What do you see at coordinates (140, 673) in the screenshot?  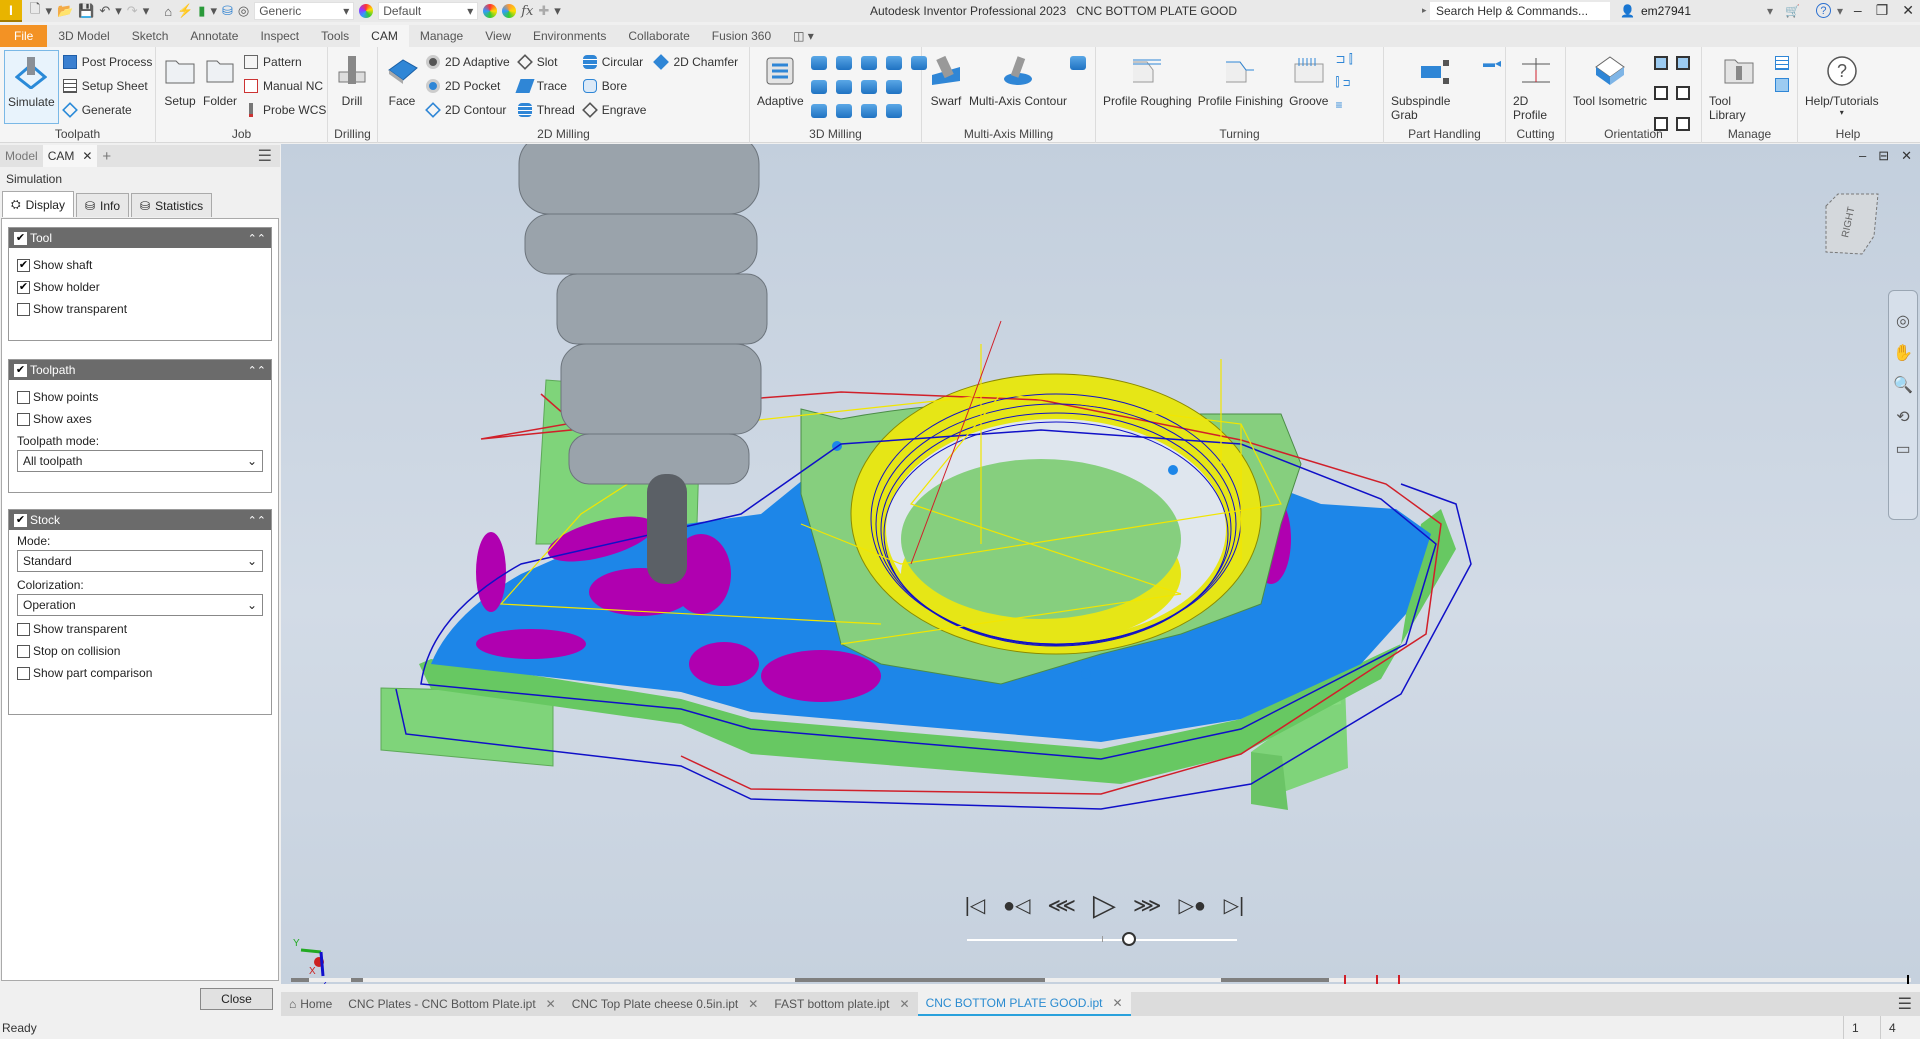 I see `option-show-part-comparison: Show part comparison` at bounding box center [140, 673].